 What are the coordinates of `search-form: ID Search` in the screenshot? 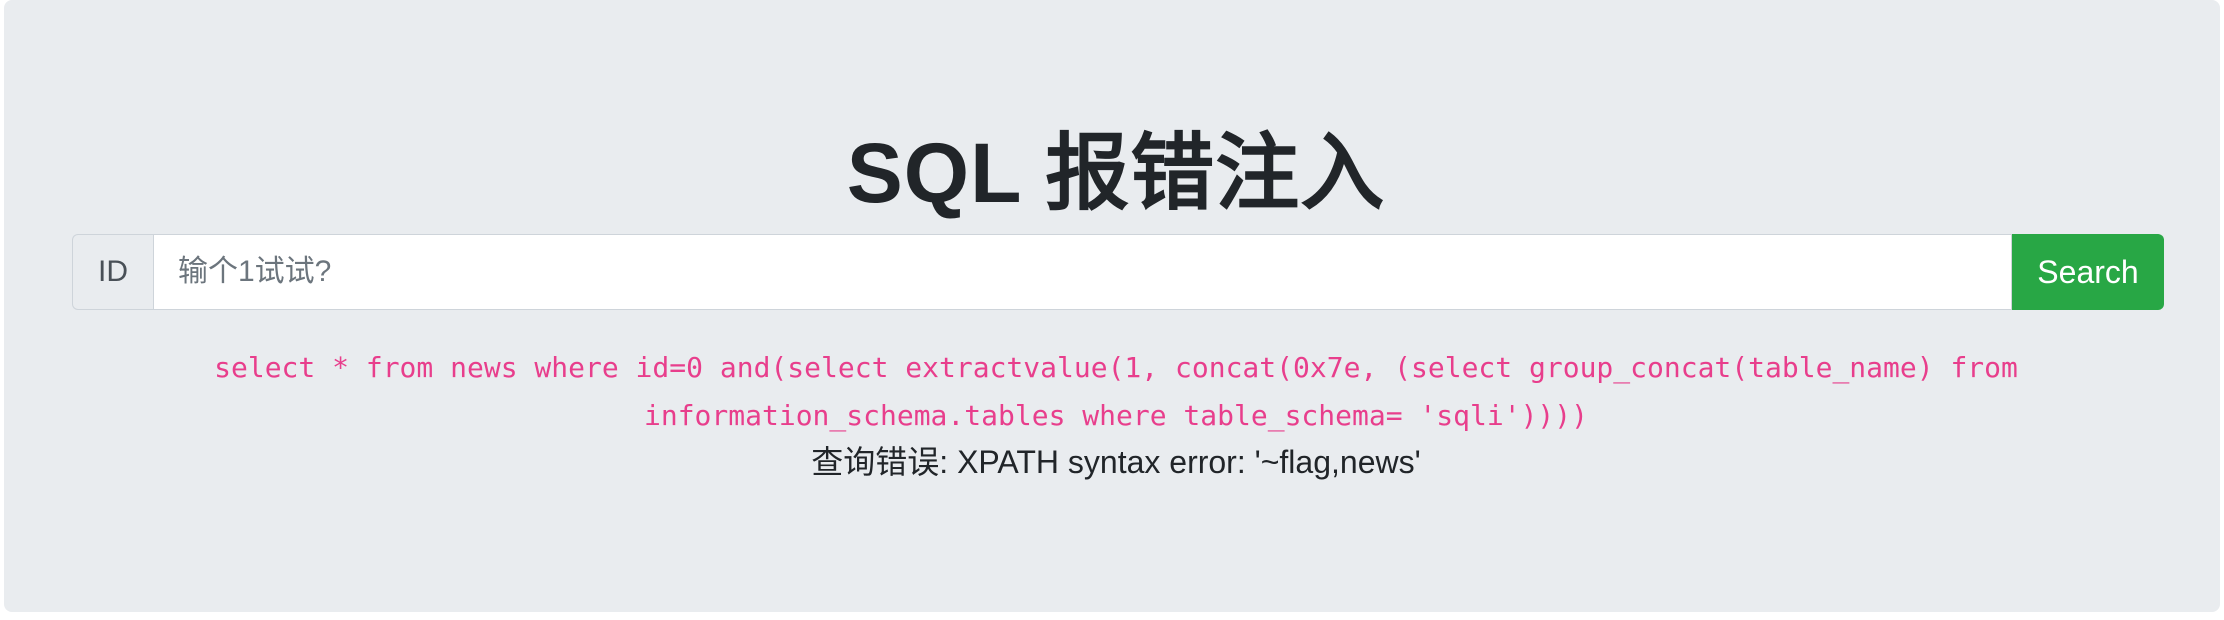 It's located at (1118, 272).